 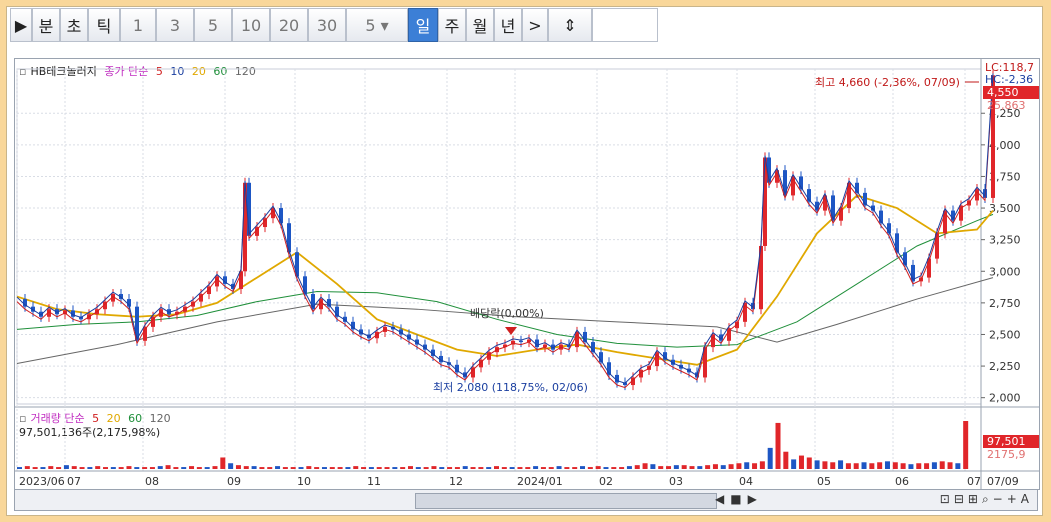 What do you see at coordinates (42, 481) in the screenshot?
I see `x-tick-label: 2023/06` at bounding box center [42, 481].